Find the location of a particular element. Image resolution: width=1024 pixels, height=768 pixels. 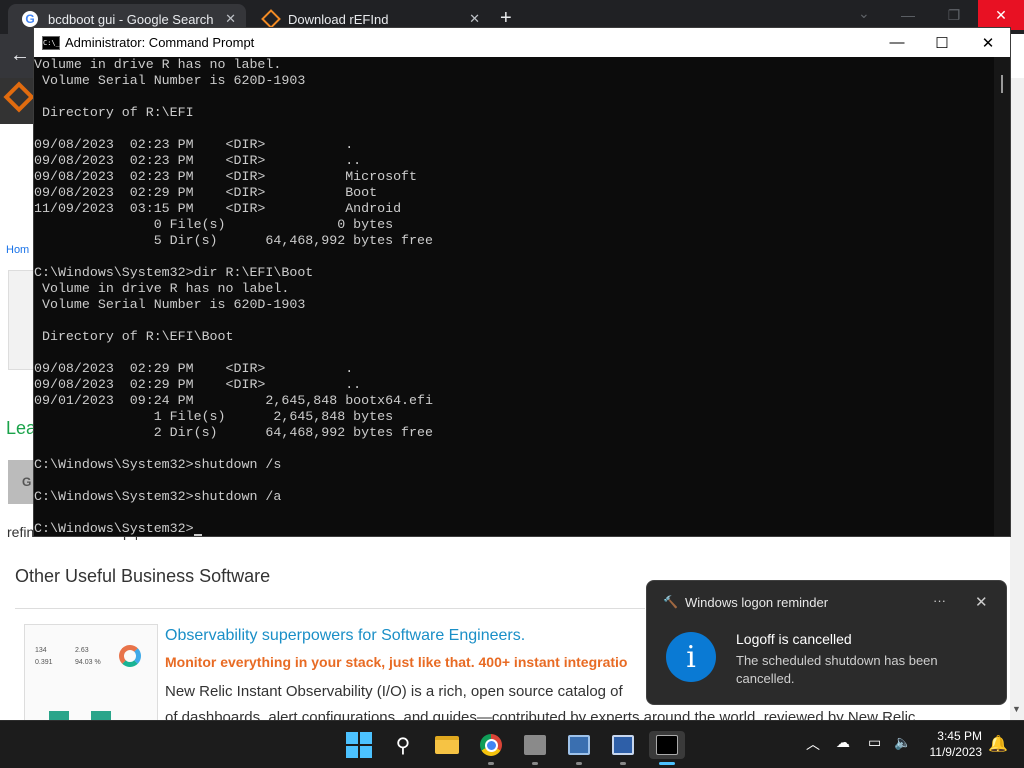

file-explorer-button is located at coordinates (447, 745).